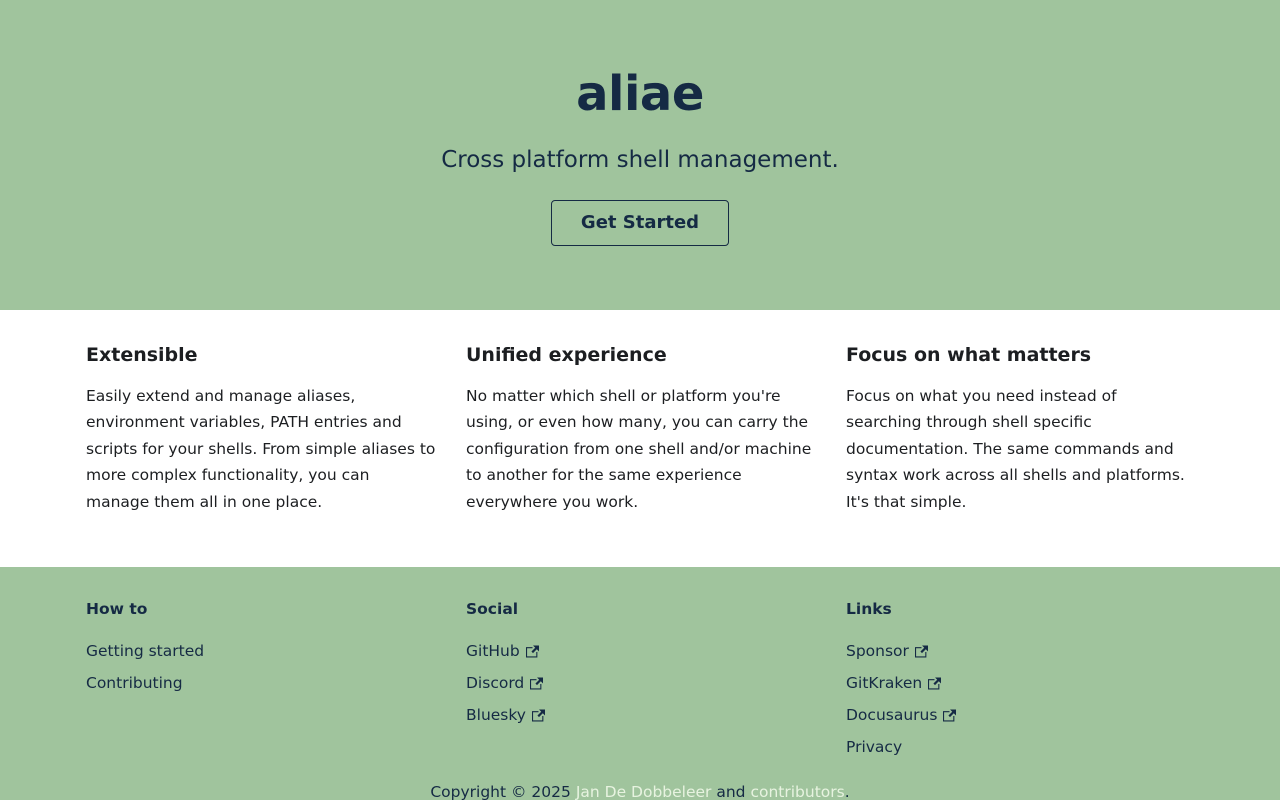 The image size is (1280, 803). I want to click on author-link: Jan De Dobbeleer, so click(644, 792).